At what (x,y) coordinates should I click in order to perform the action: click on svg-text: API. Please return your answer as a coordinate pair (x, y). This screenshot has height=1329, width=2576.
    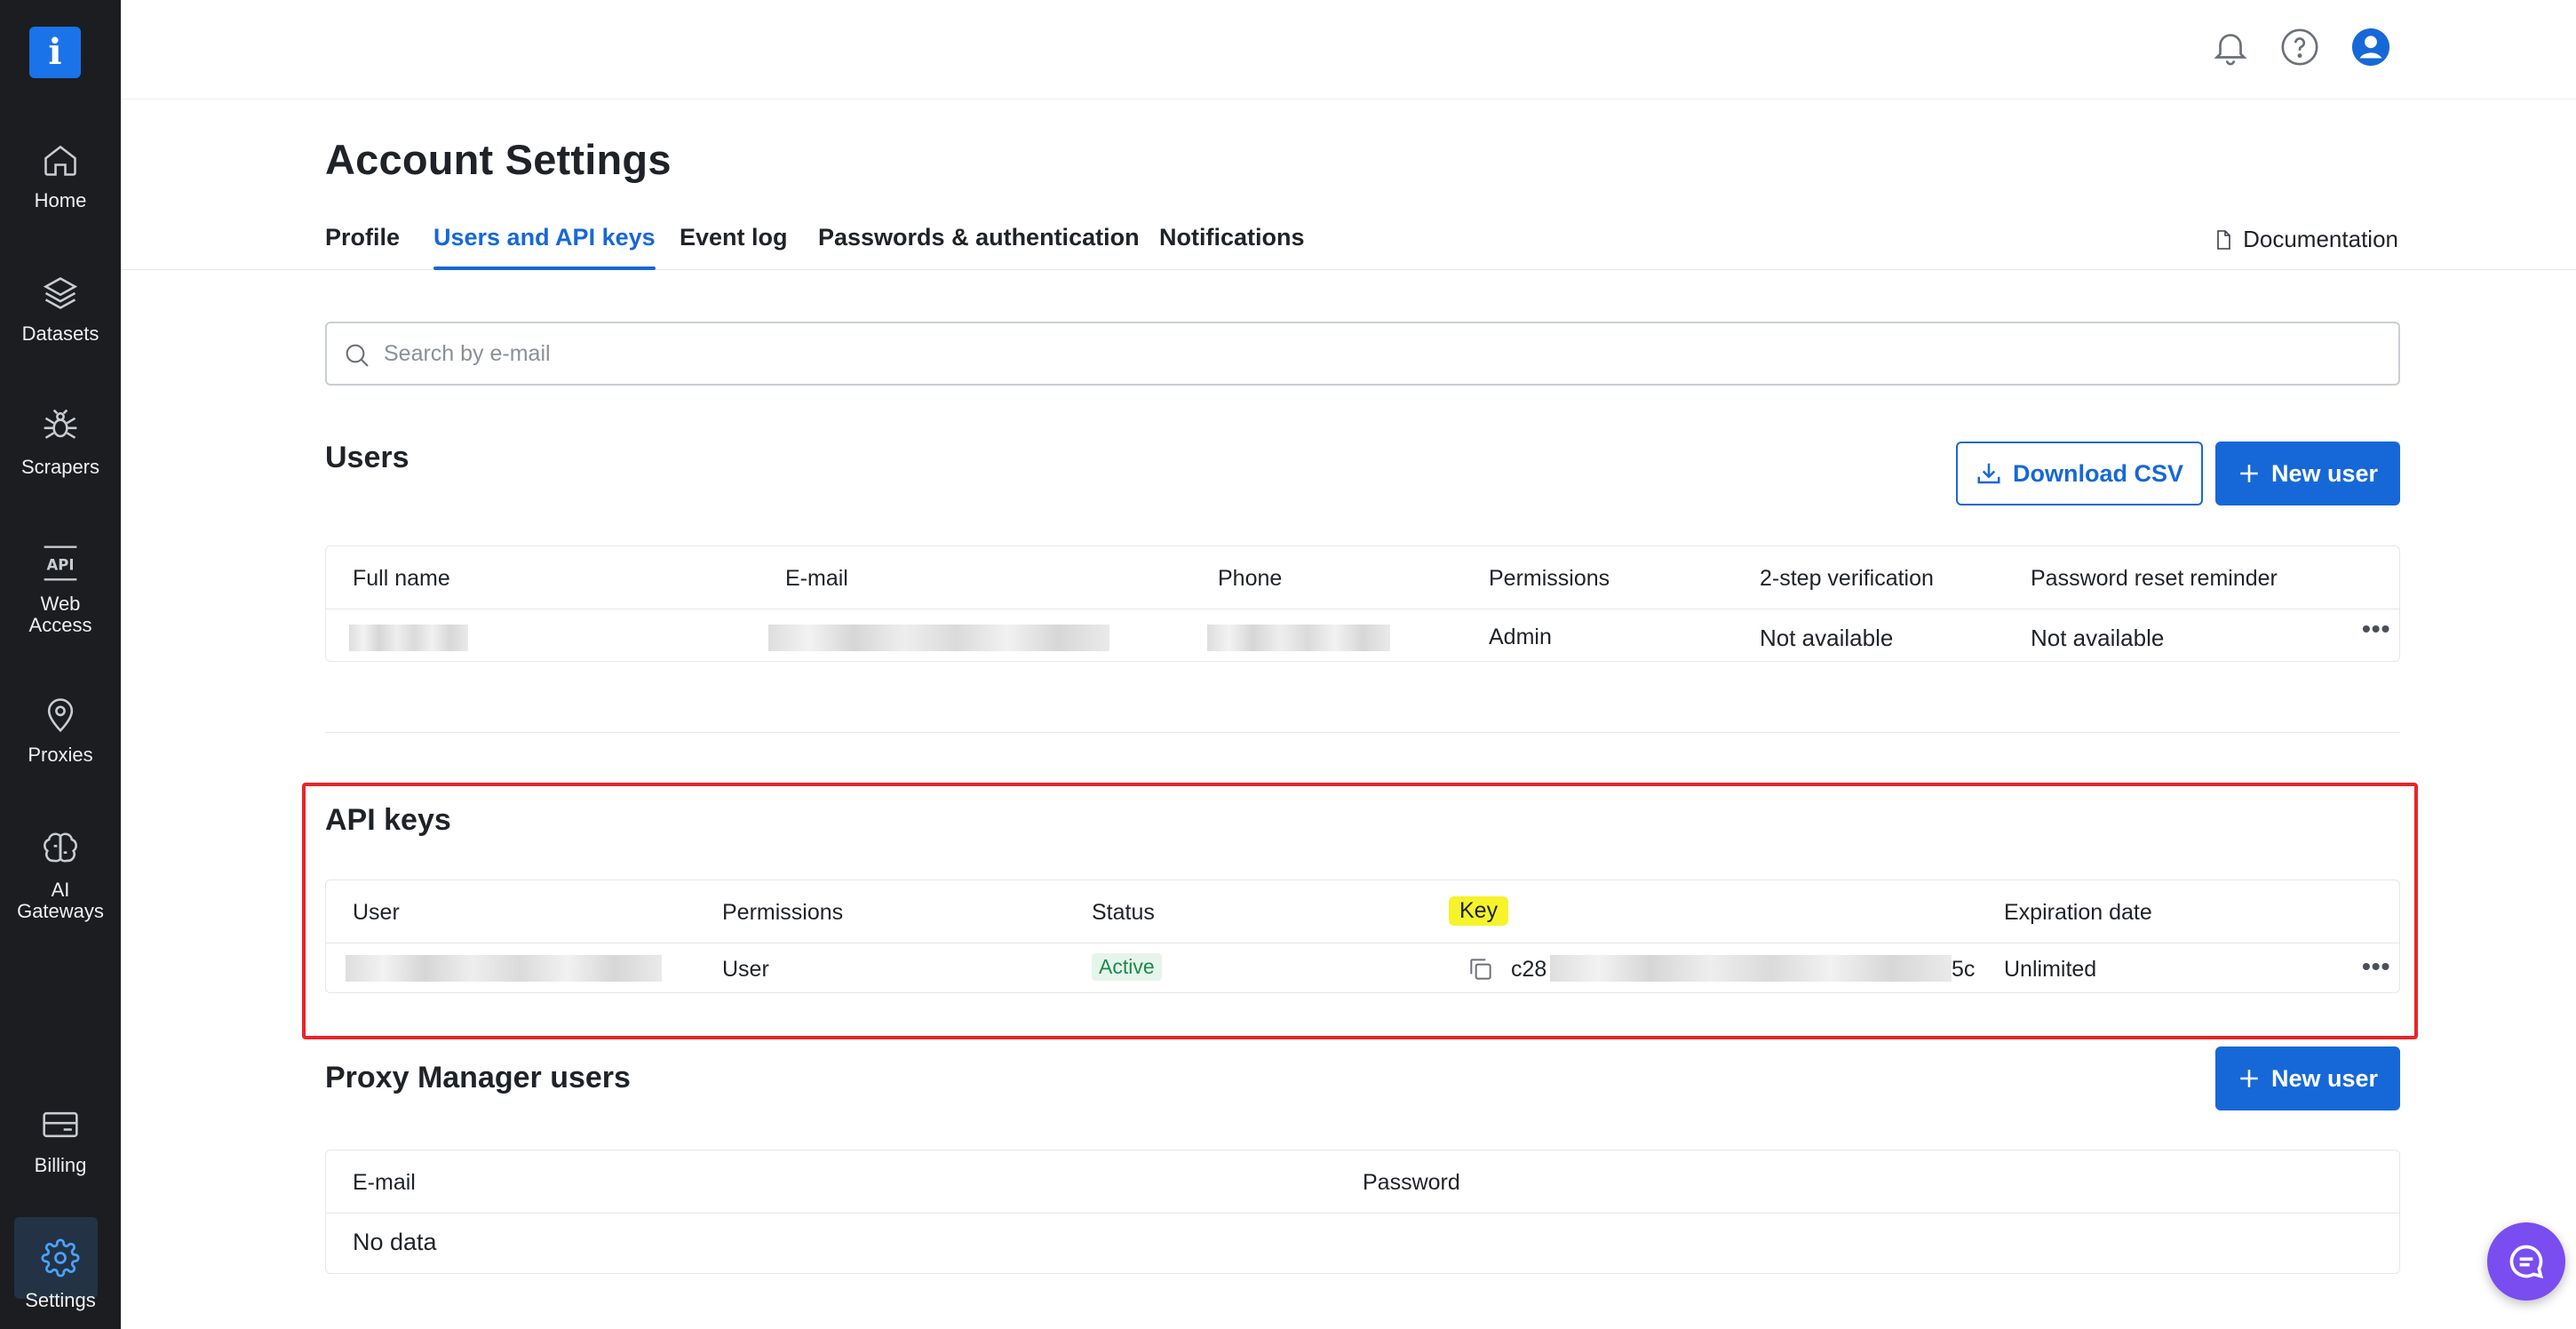
    Looking at the image, I should click on (60, 564).